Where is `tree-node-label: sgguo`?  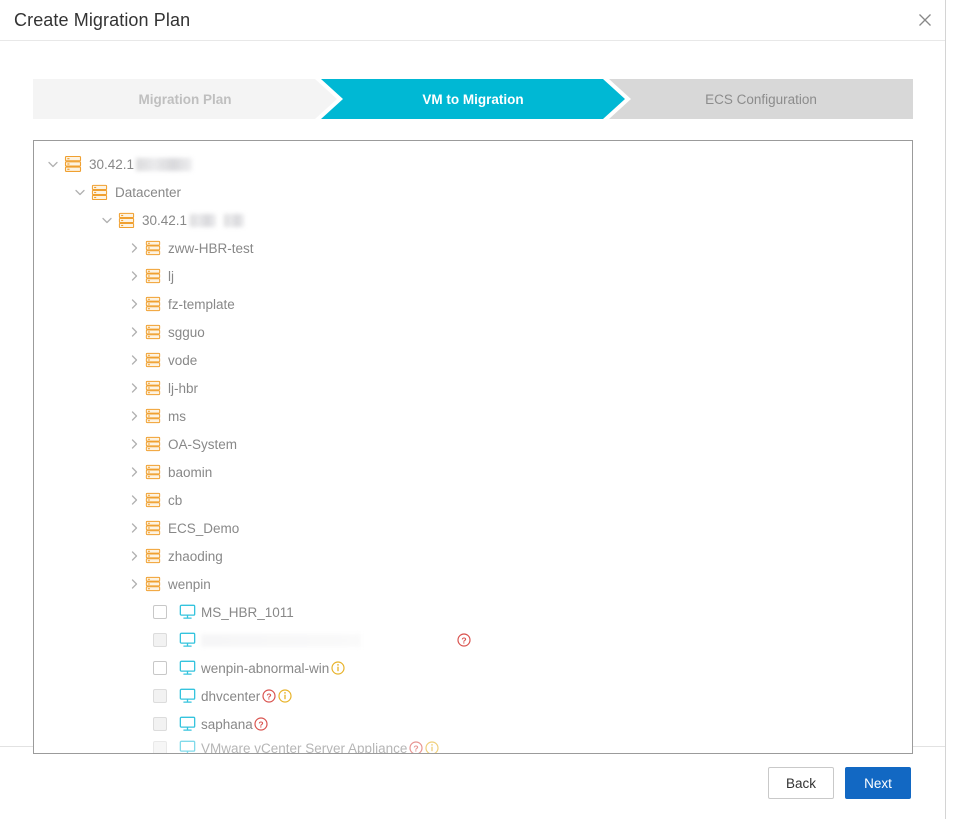
tree-node-label: sgguo is located at coordinates (186, 332).